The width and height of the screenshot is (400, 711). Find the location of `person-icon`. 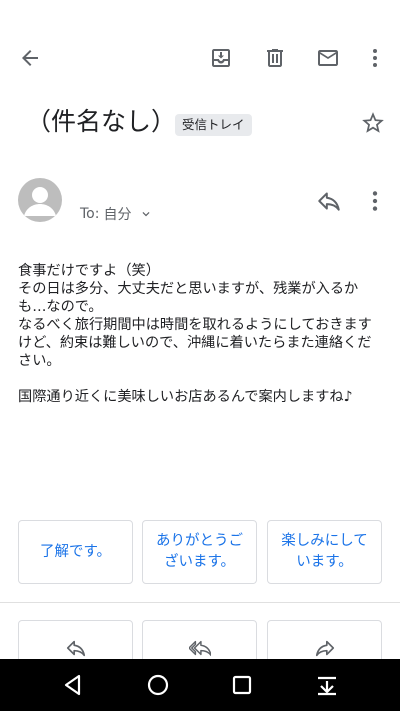

person-icon is located at coordinates (40, 201).